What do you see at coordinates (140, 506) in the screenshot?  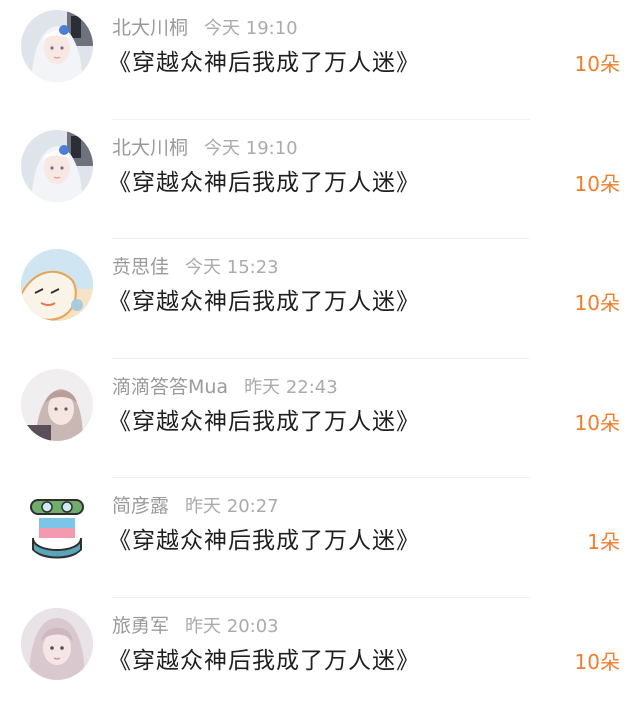 I see `username: 简彦露` at bounding box center [140, 506].